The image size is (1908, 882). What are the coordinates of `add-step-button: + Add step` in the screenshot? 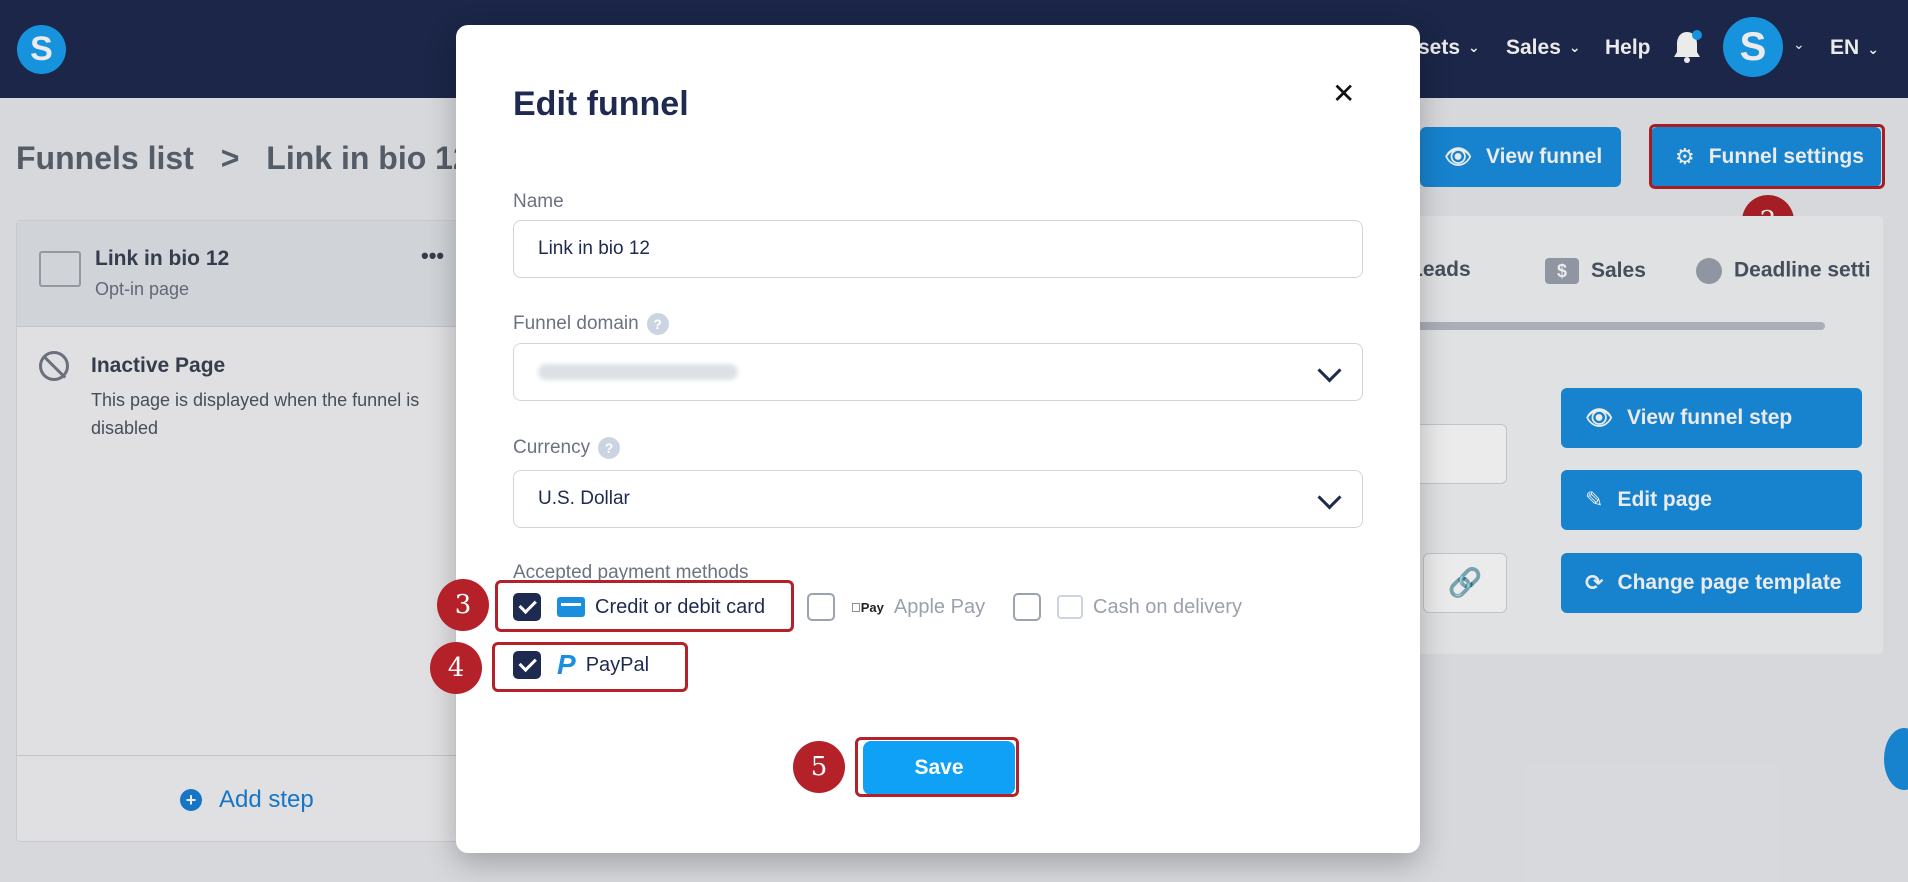 It's located at (237, 798).